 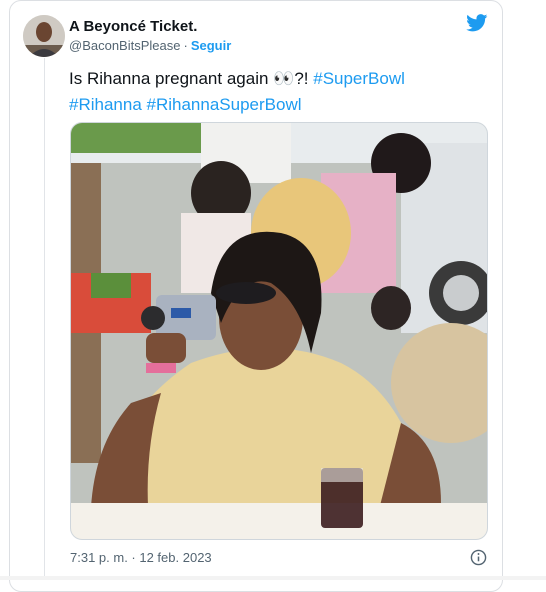 What do you see at coordinates (105, 104) in the screenshot?
I see `hashtag-rihanna: #Rihanna` at bounding box center [105, 104].